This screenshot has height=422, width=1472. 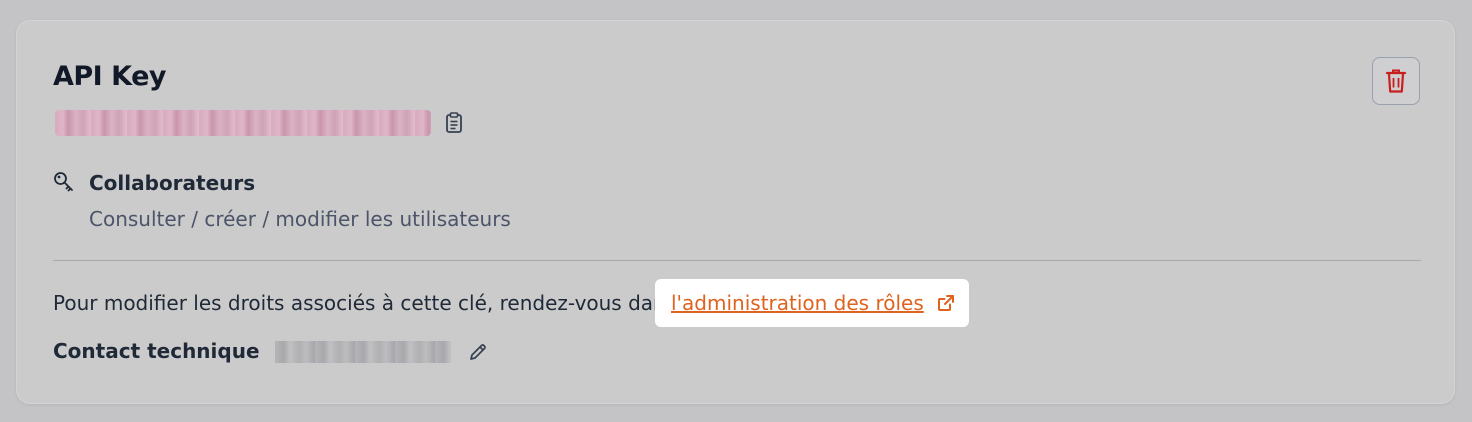 I want to click on trash-icon, so click(x=1396, y=81).